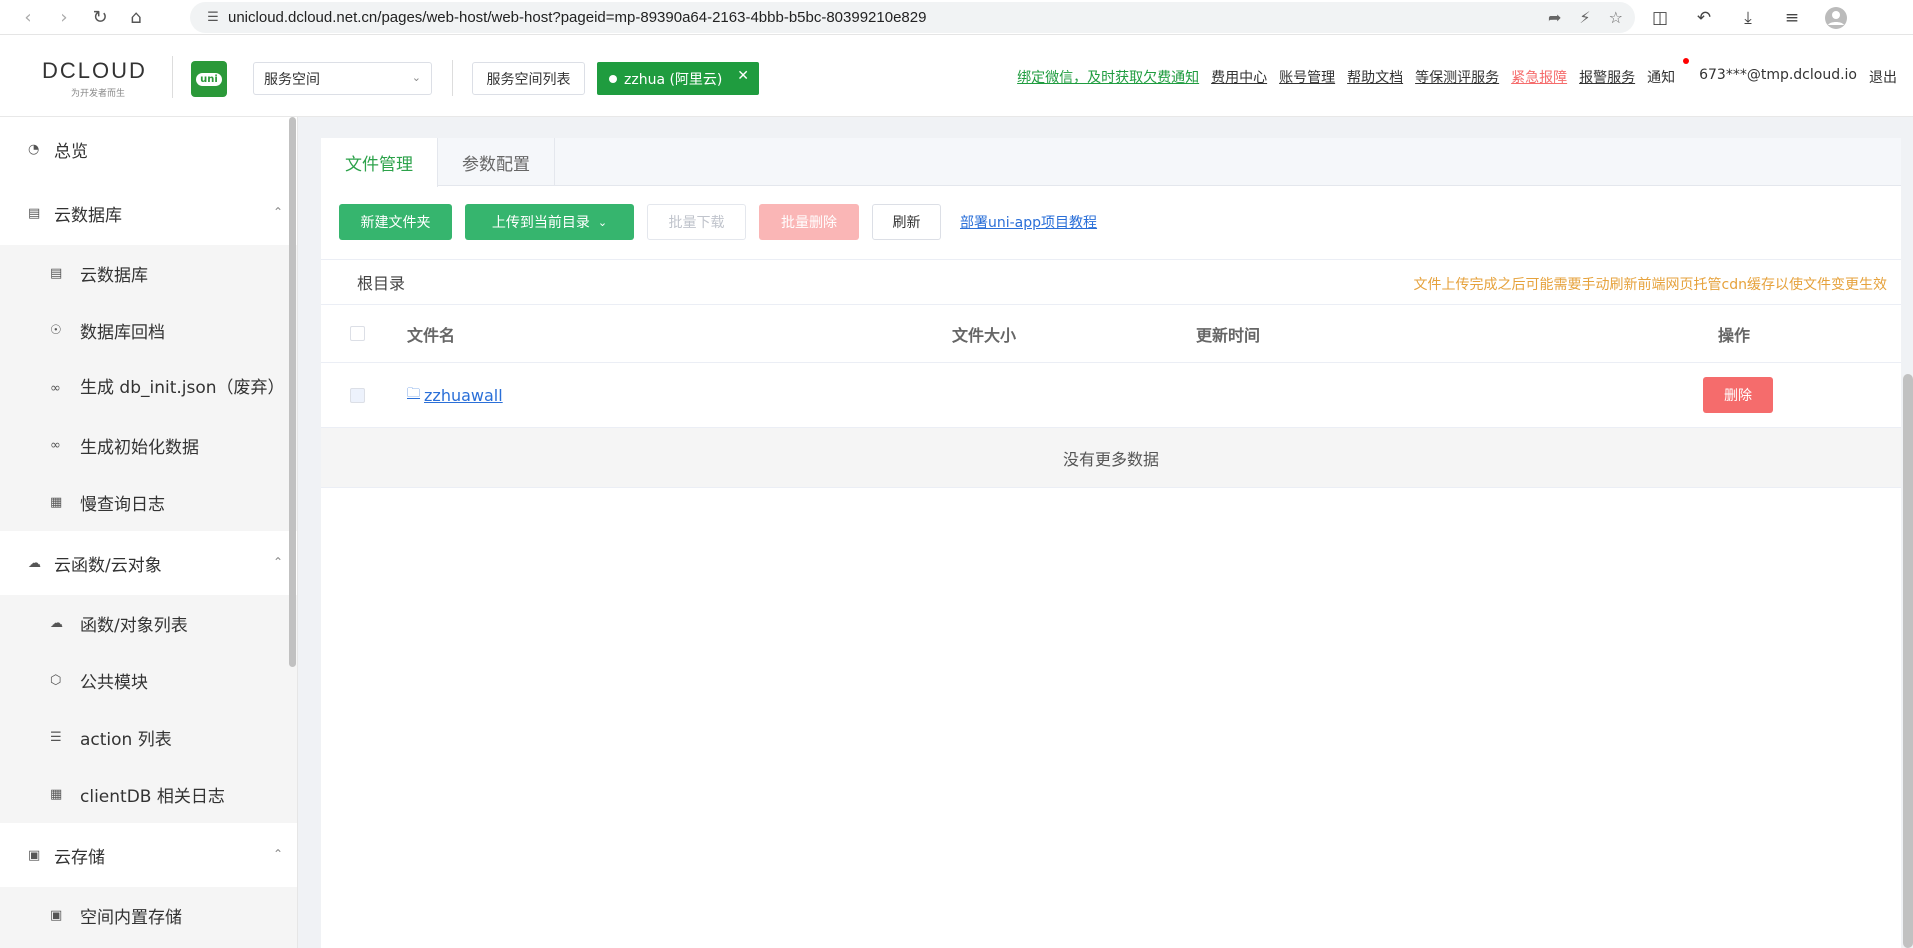 This screenshot has width=1913, height=948. I want to click on column-header-size: 文件大小, so click(984, 335).